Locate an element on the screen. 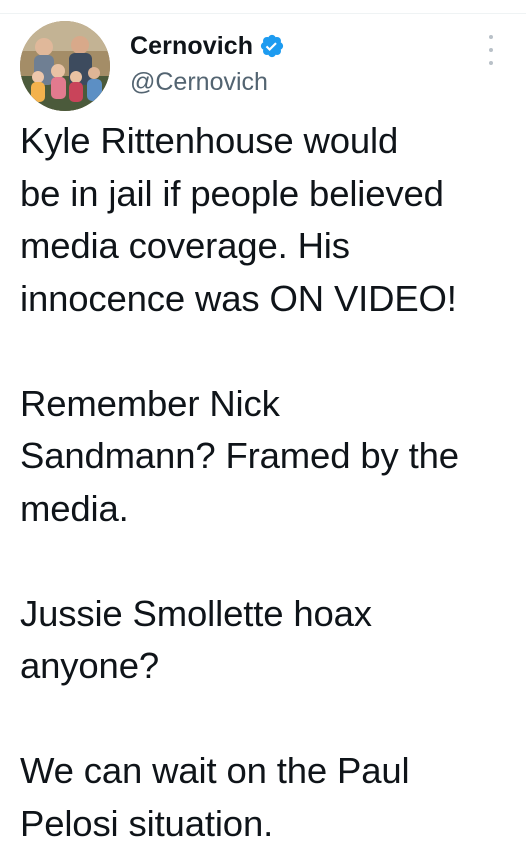  name-row: Cernovich is located at coordinates (207, 46).